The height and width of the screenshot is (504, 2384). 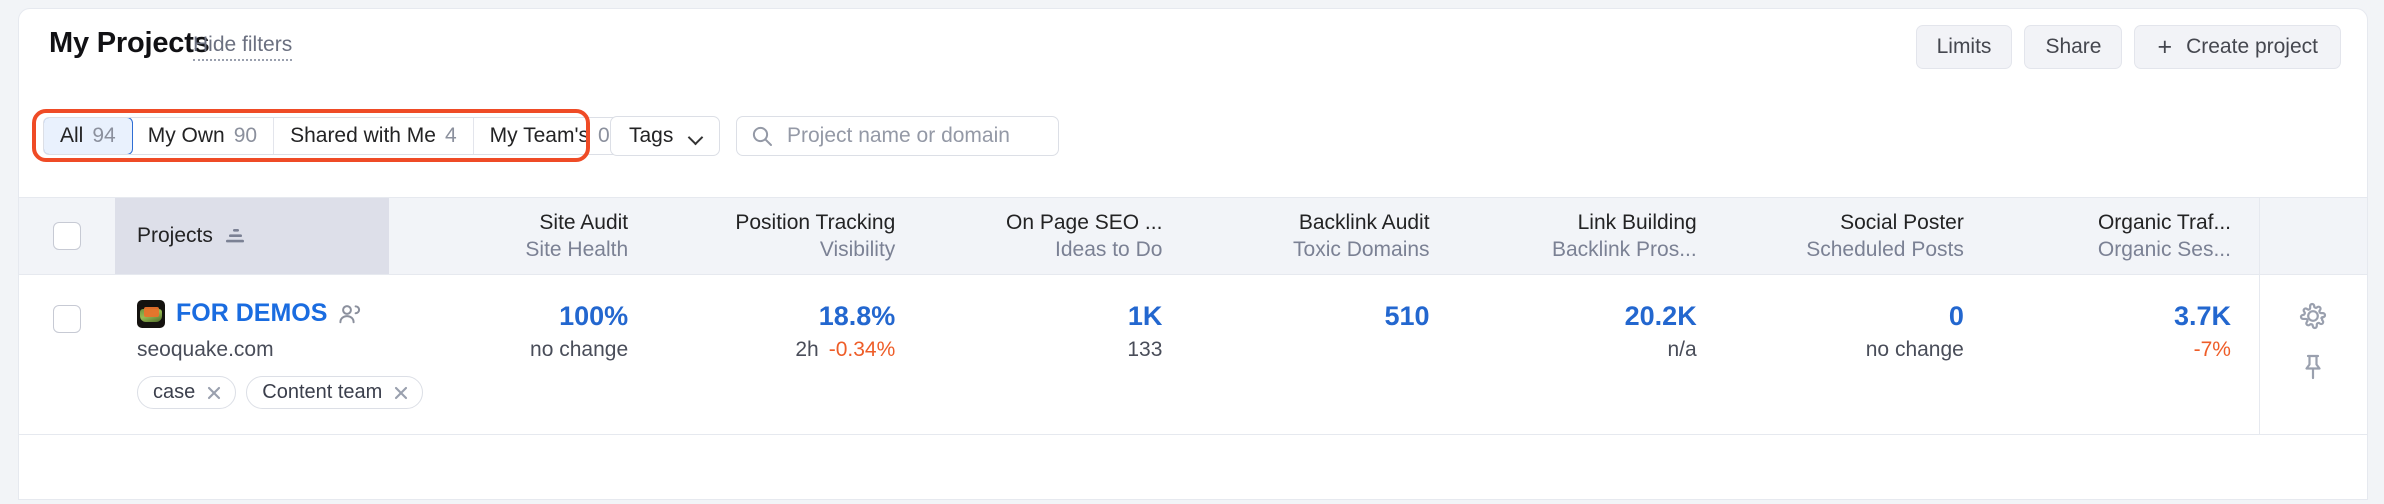 I want to click on create-project-button: + Create project, so click(x=2237, y=47).